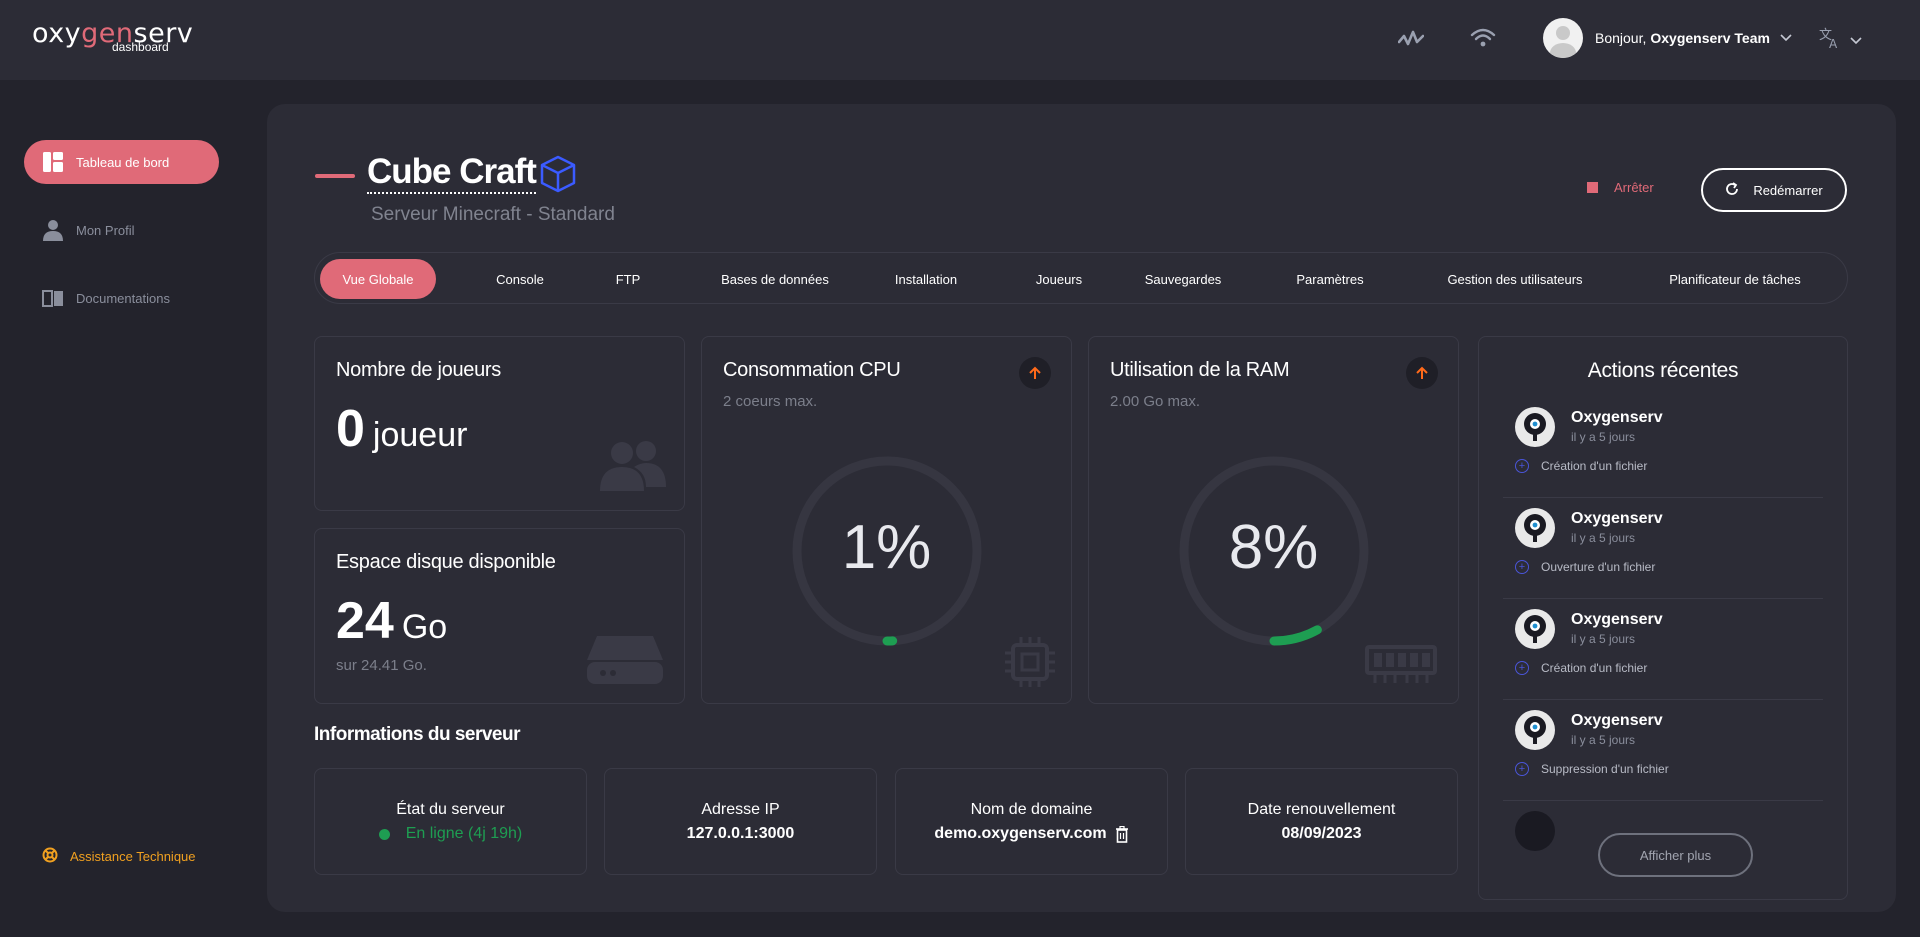 This screenshot has width=1920, height=937. What do you see at coordinates (140, 47) in the screenshot?
I see `logo-subtitle: dashboard` at bounding box center [140, 47].